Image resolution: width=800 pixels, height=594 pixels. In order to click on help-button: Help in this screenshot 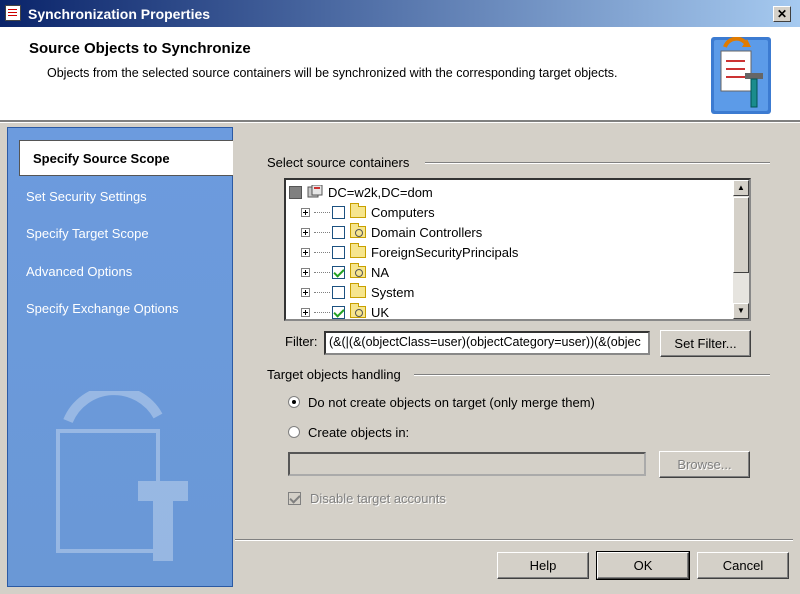, I will do `click(543, 565)`.